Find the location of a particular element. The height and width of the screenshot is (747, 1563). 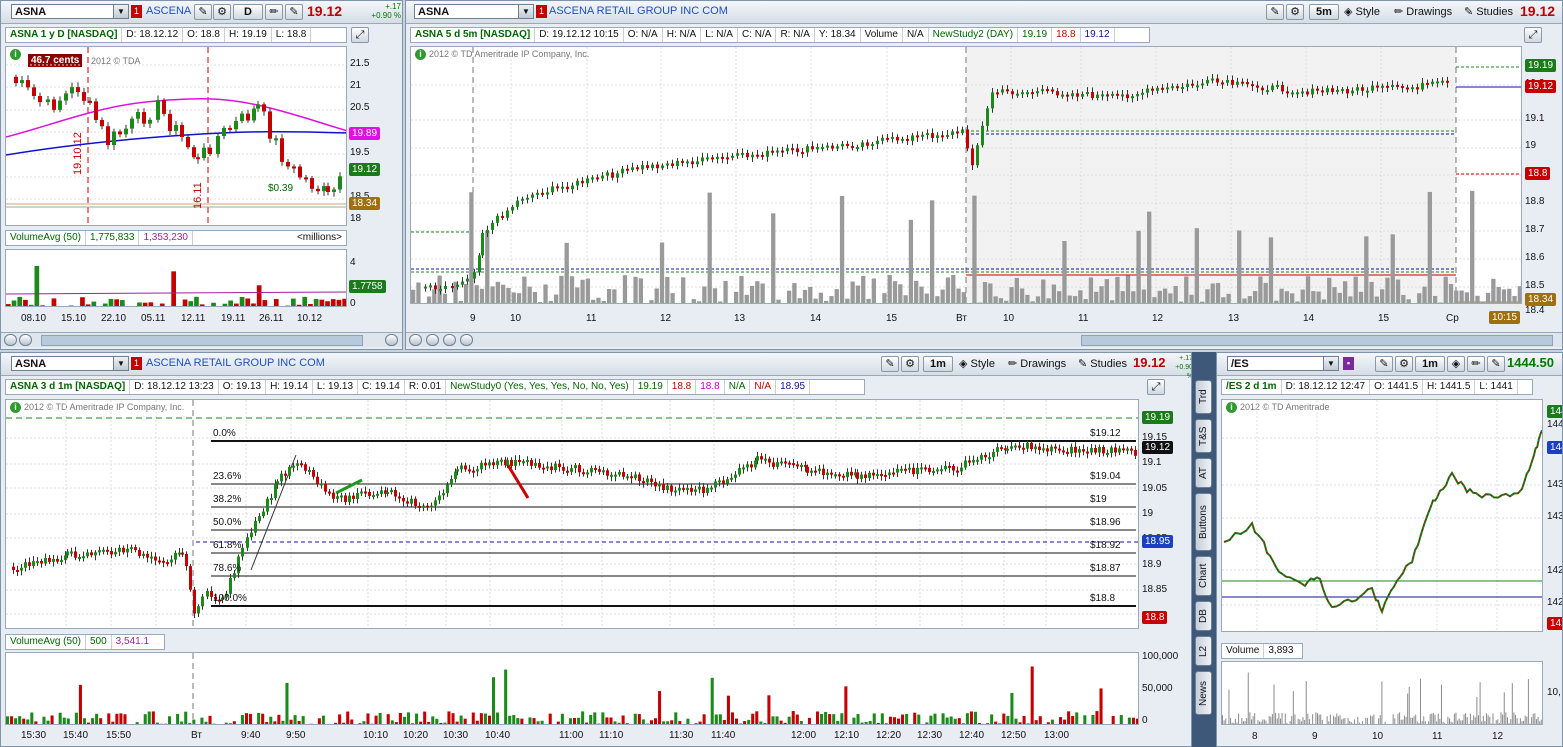

studies-label: Studies is located at coordinates (1108, 364).